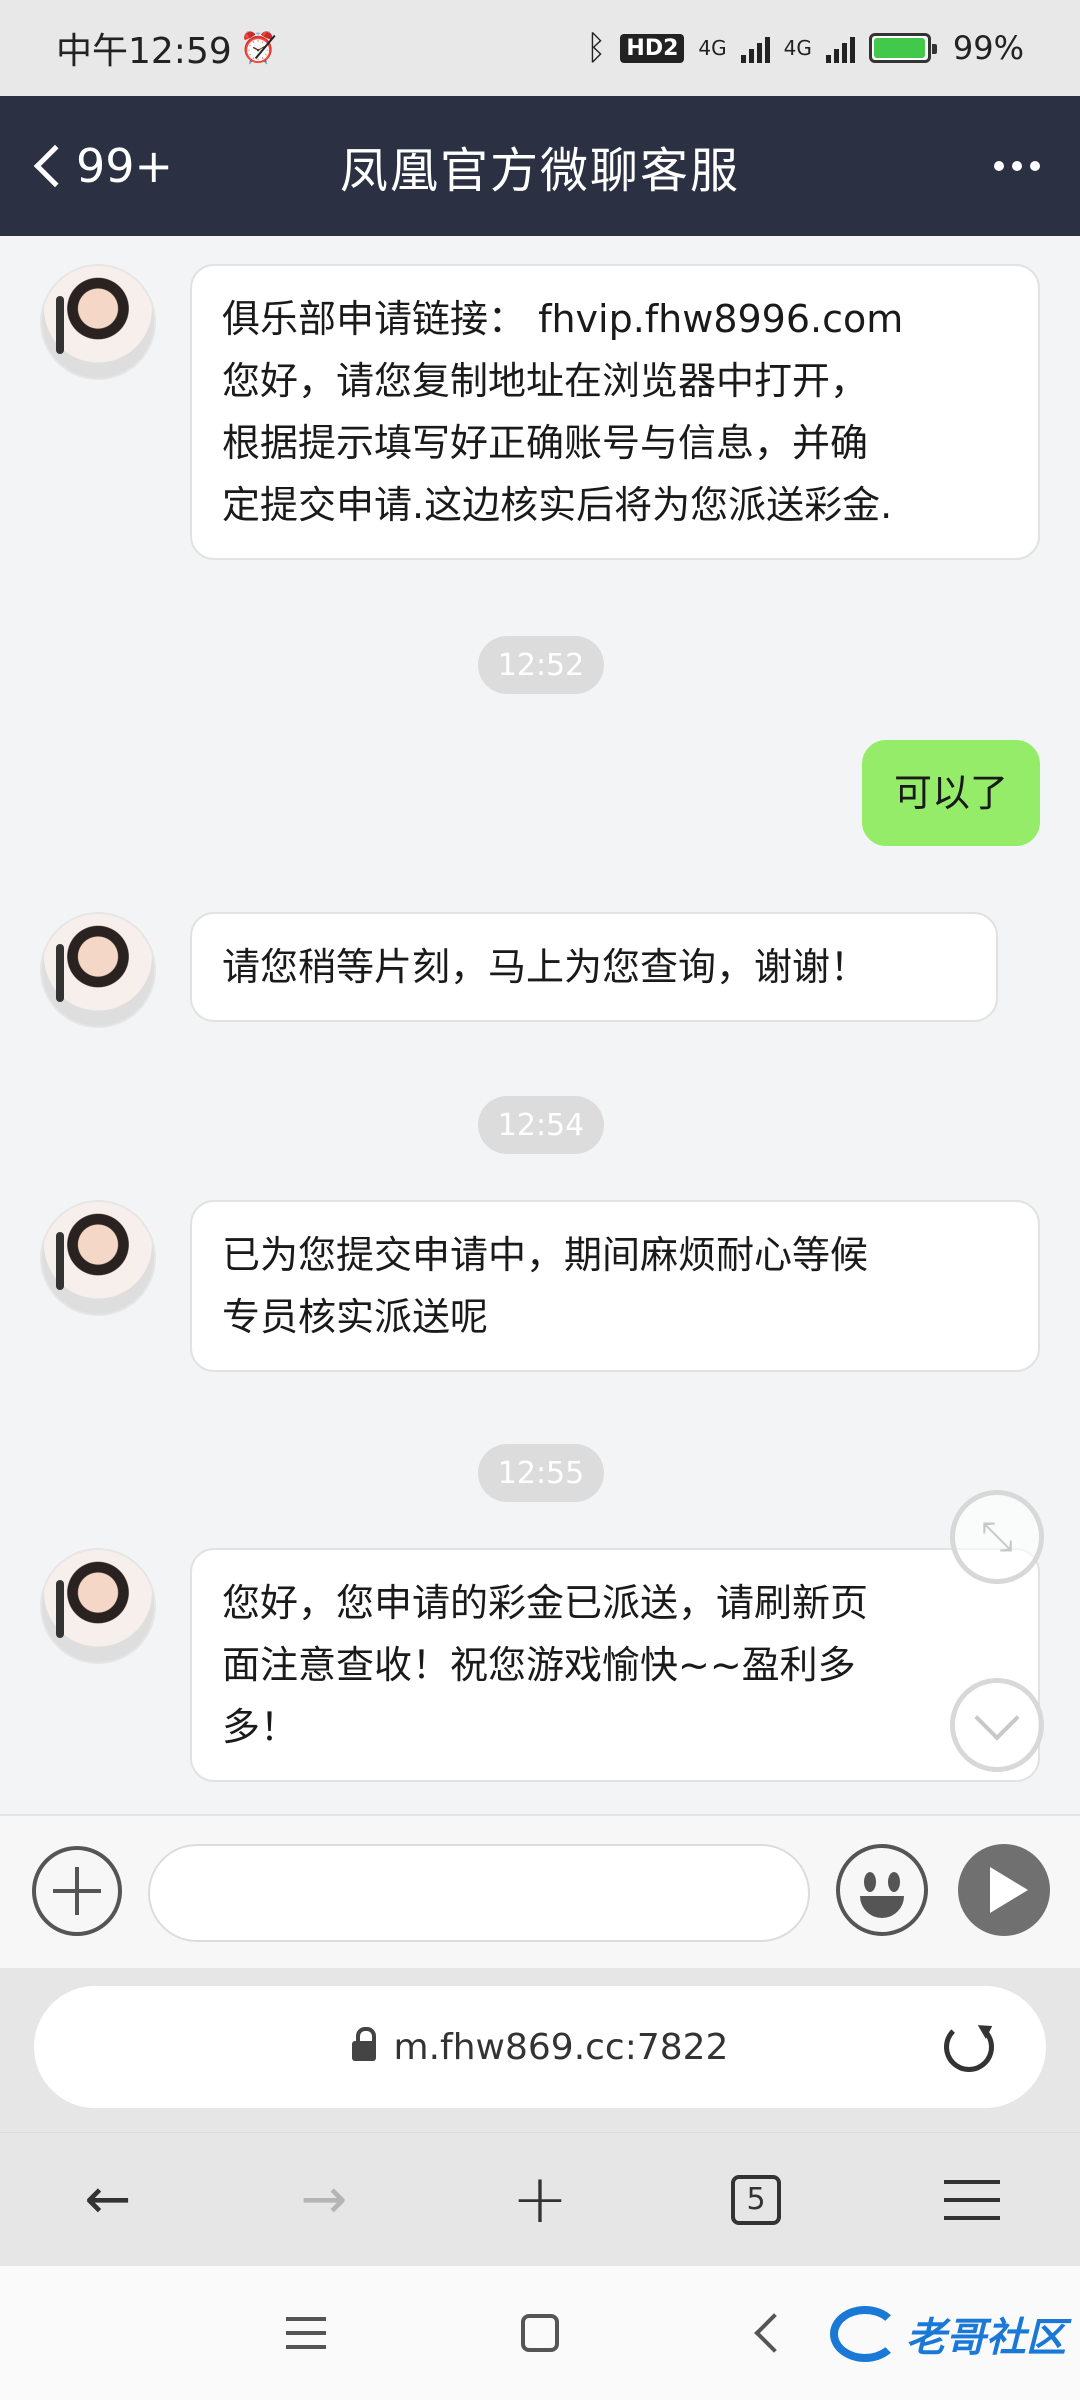 The image size is (1080, 2400). I want to click on home-button, so click(540, 2333).